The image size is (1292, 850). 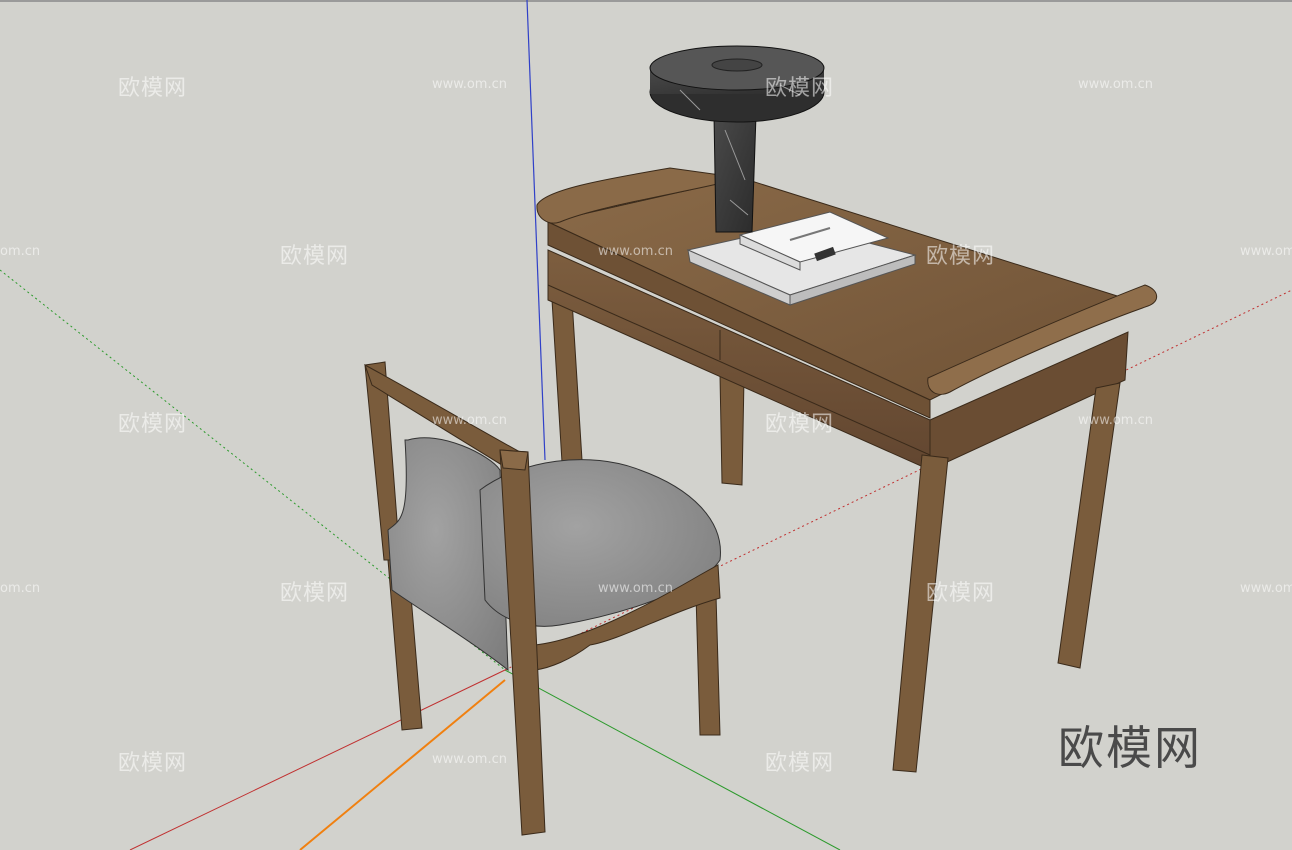 I want to click on big-watermark: 欧模网, so click(x=1130, y=748).